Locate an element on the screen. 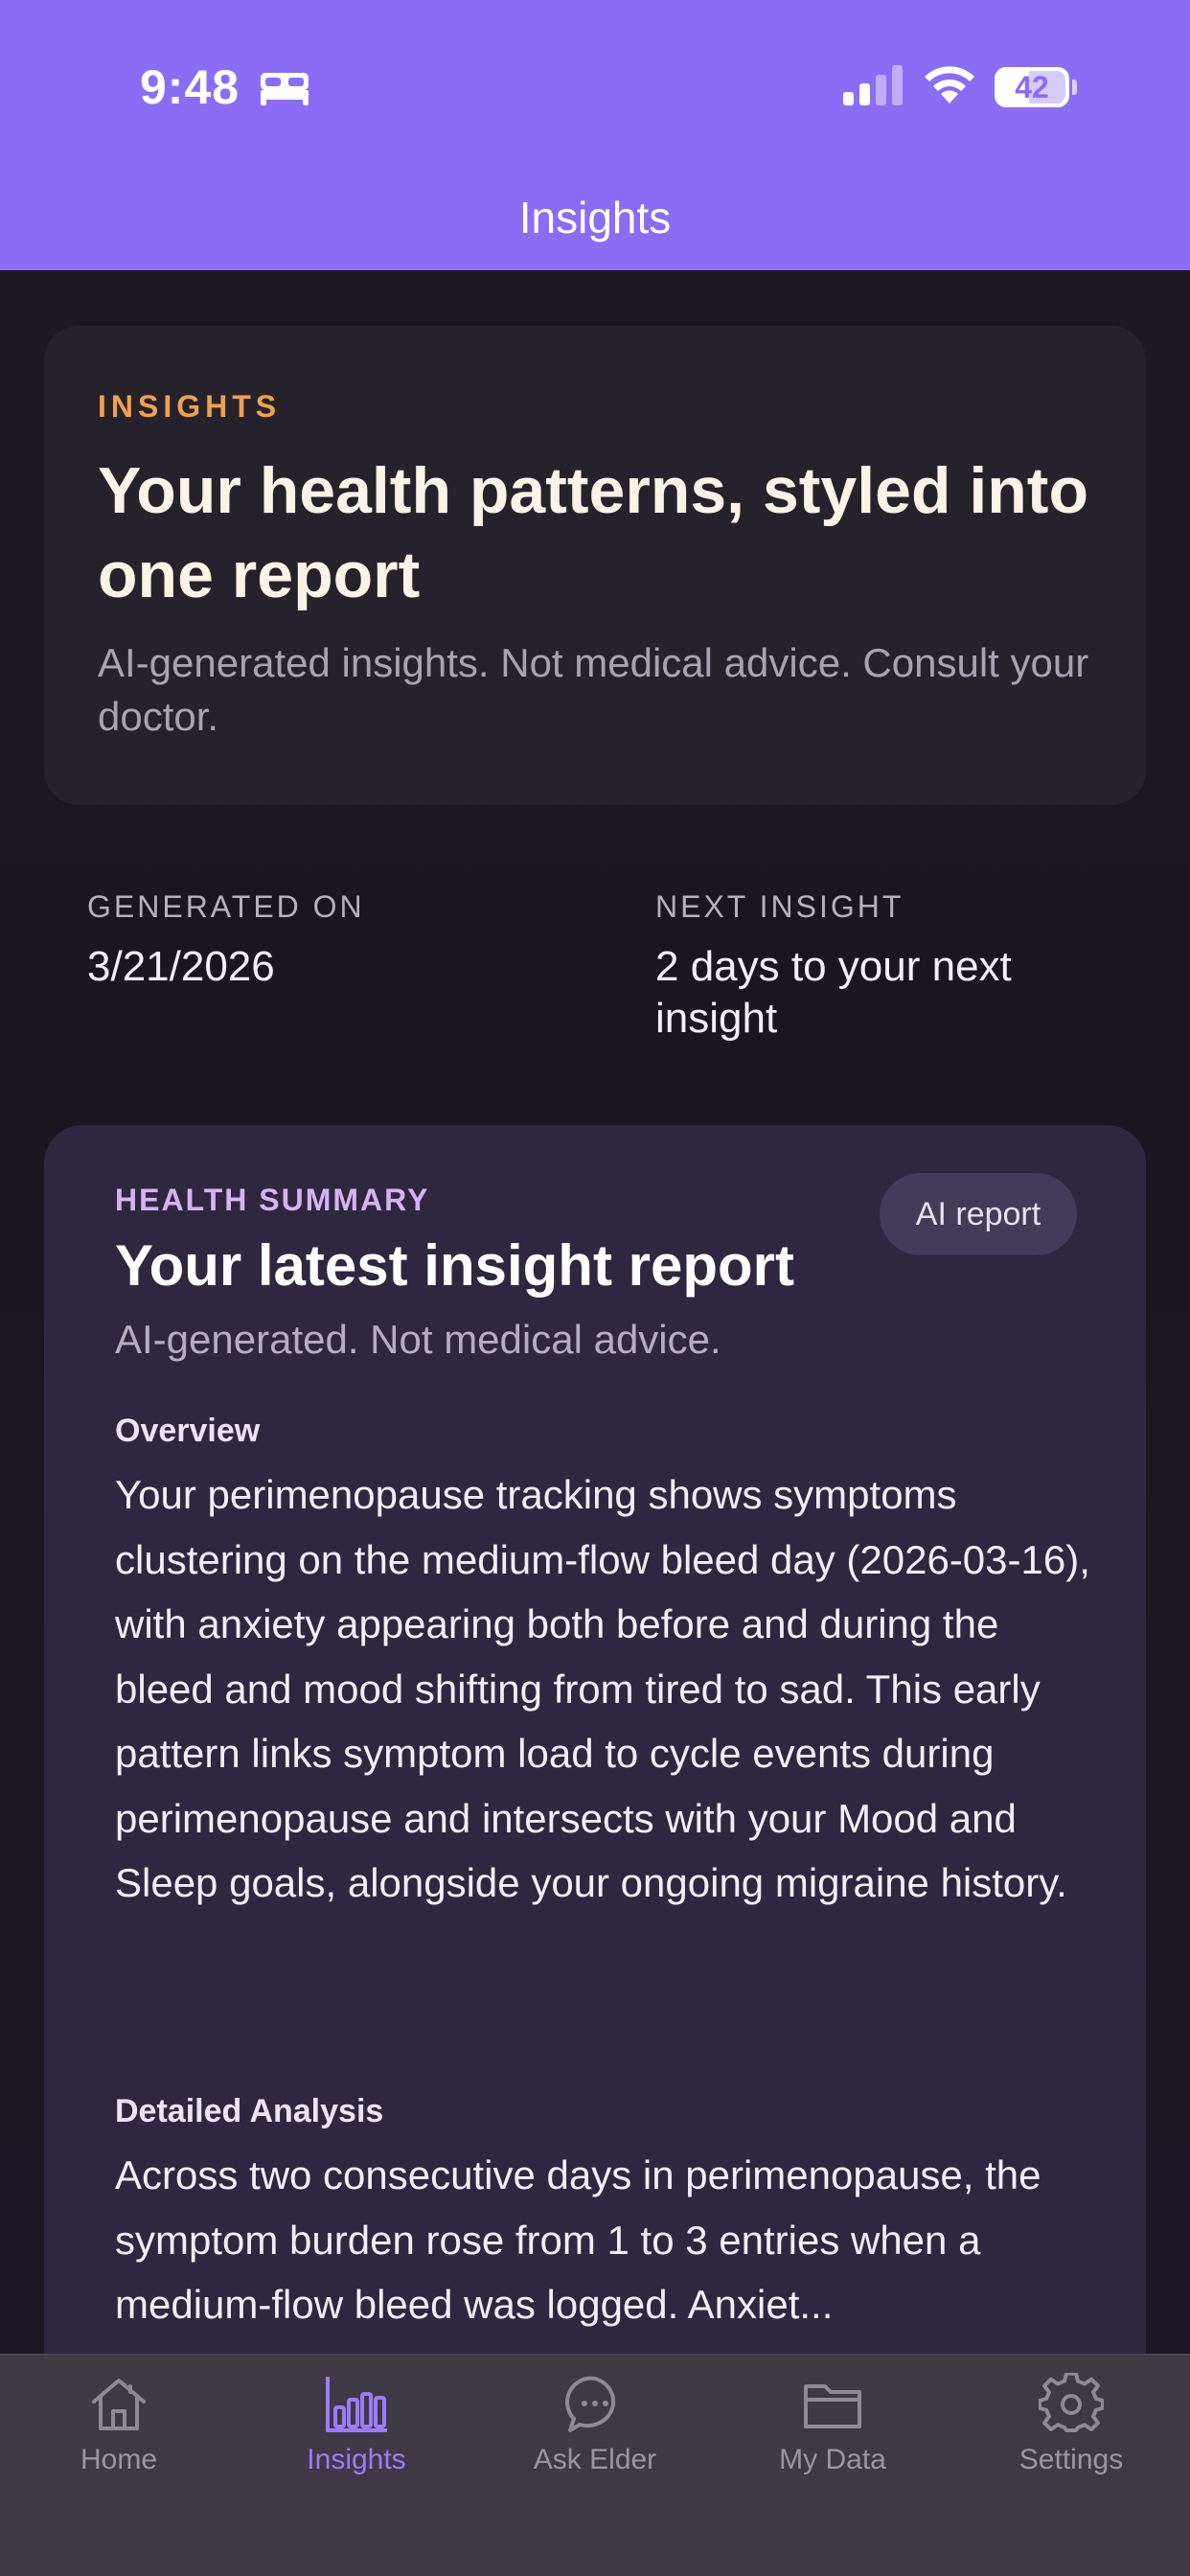  tab-ask-elder-label: Ask Elder is located at coordinates (595, 2459).